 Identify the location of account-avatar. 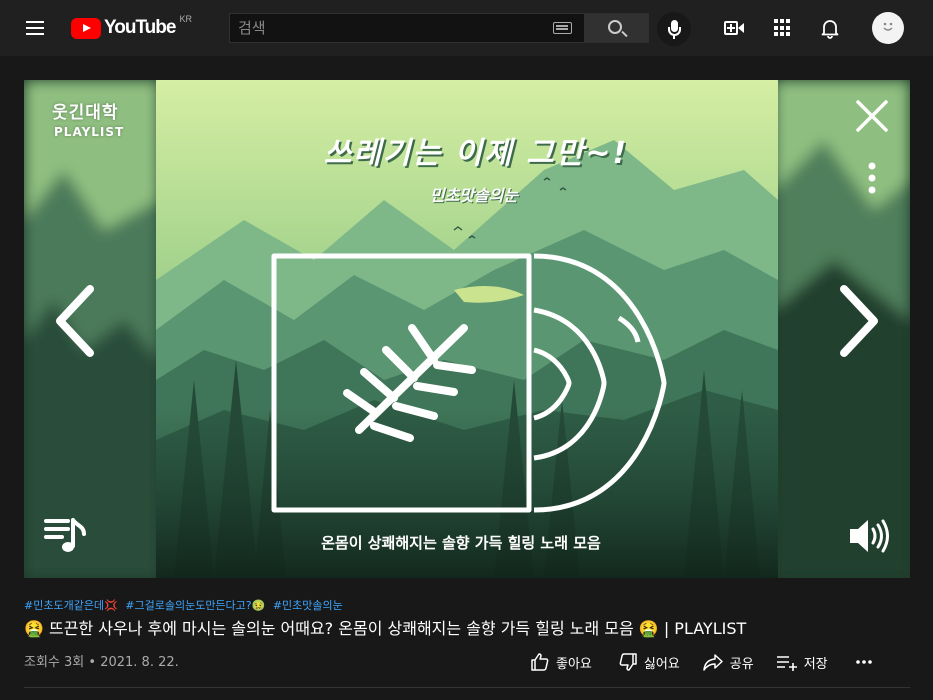
(888, 28).